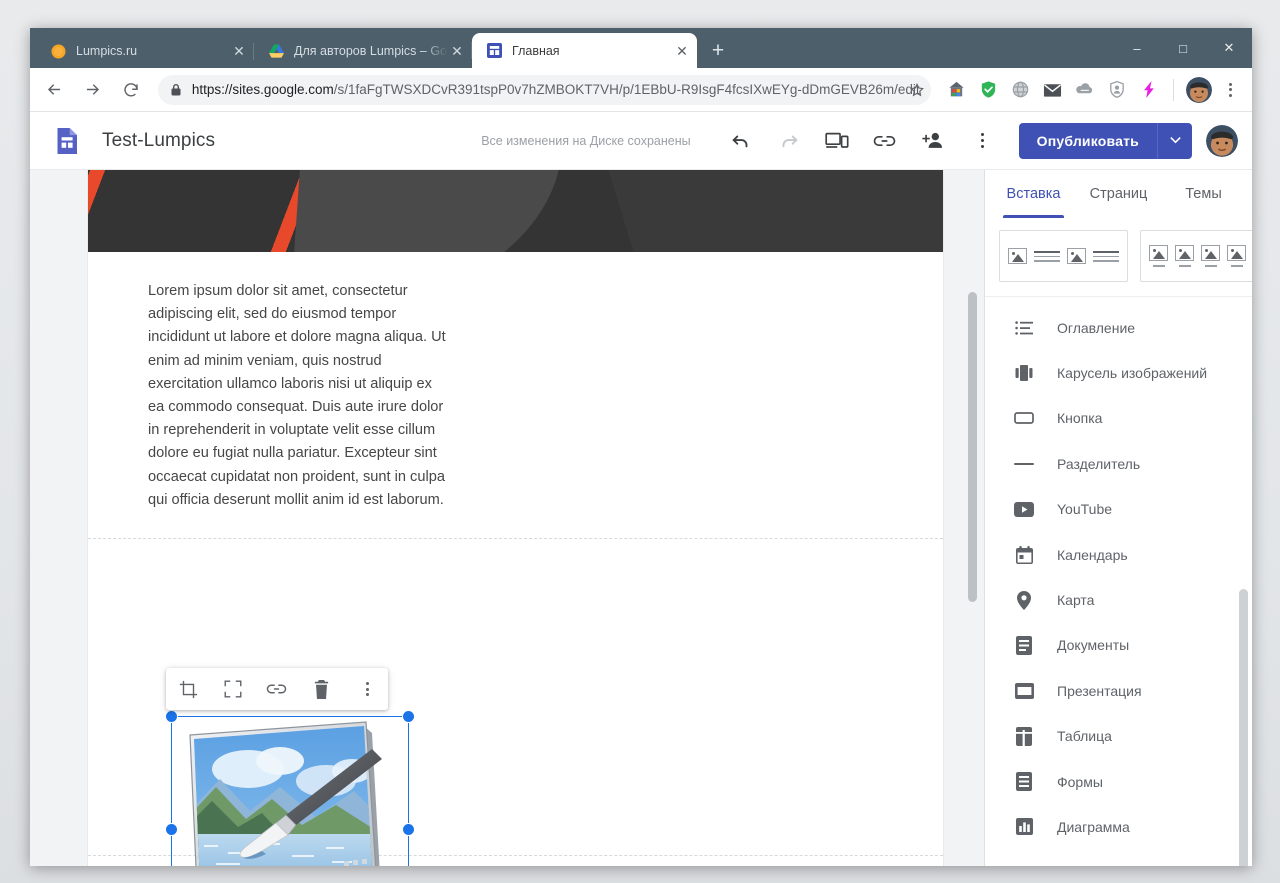 Image resolution: width=1280 pixels, height=883 pixels. Describe the element at coordinates (1084, 736) in the screenshot. I see `insert-item-label: Таблица` at that location.